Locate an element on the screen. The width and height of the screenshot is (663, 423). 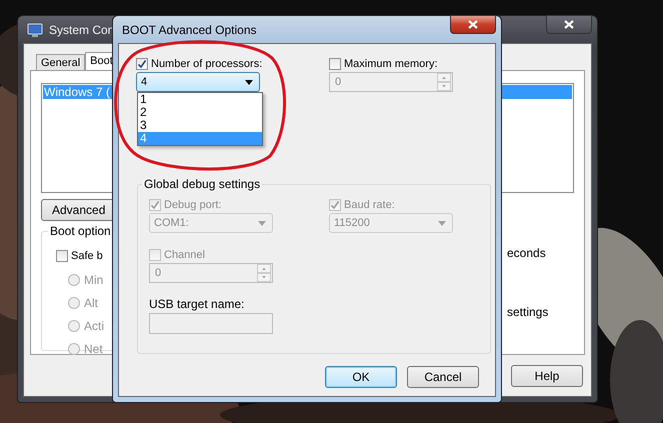
ok-button: OK is located at coordinates (361, 377).